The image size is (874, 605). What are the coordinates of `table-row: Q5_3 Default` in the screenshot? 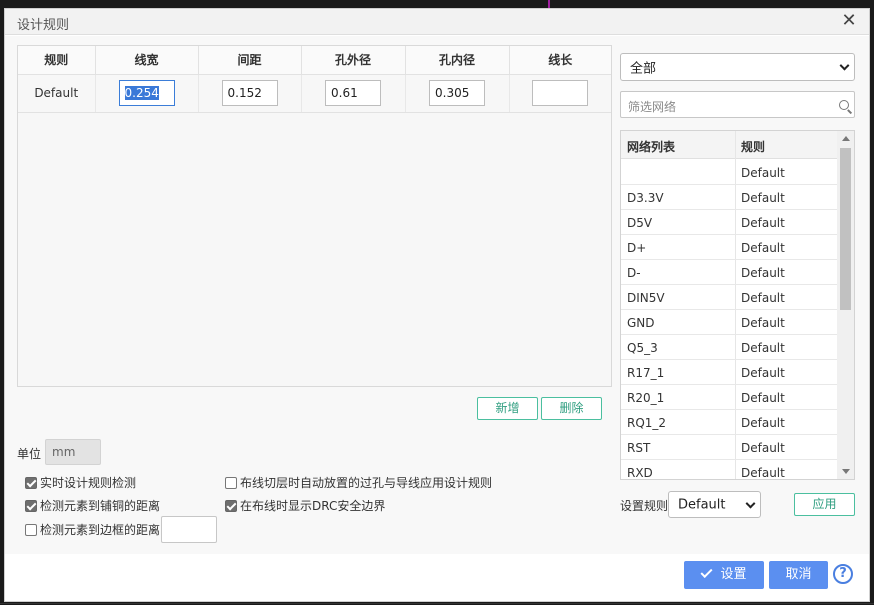 It's located at (729, 347).